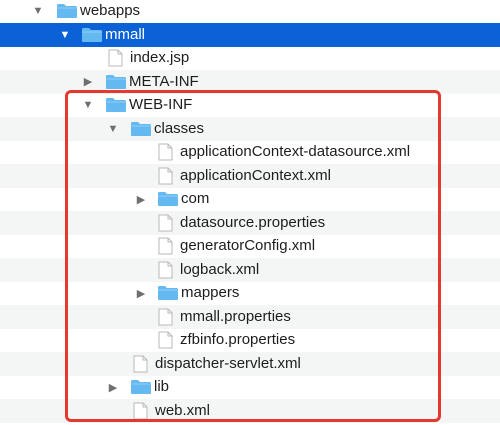  I want to click on tree-item-label: logback.xml, so click(220, 269).